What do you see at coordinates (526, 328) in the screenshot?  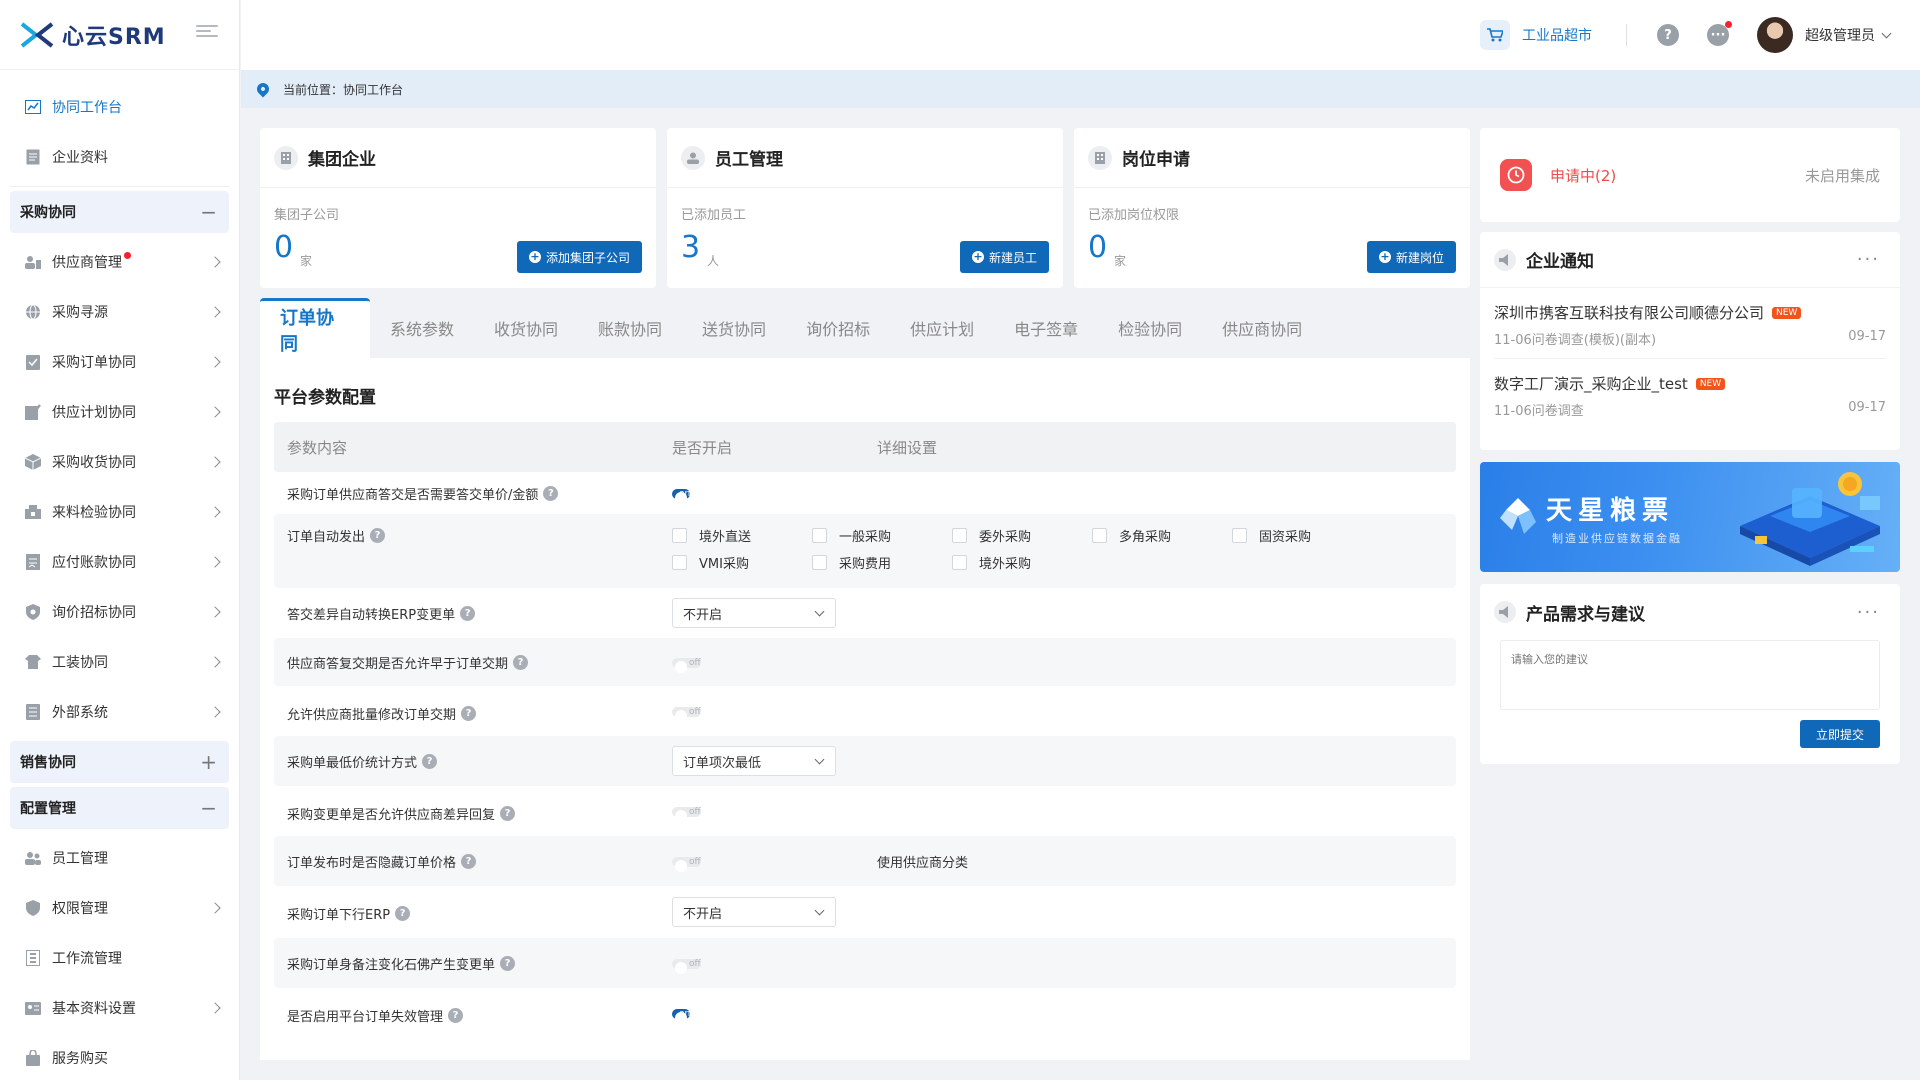 I see `tab-receiving: 收货协同` at bounding box center [526, 328].